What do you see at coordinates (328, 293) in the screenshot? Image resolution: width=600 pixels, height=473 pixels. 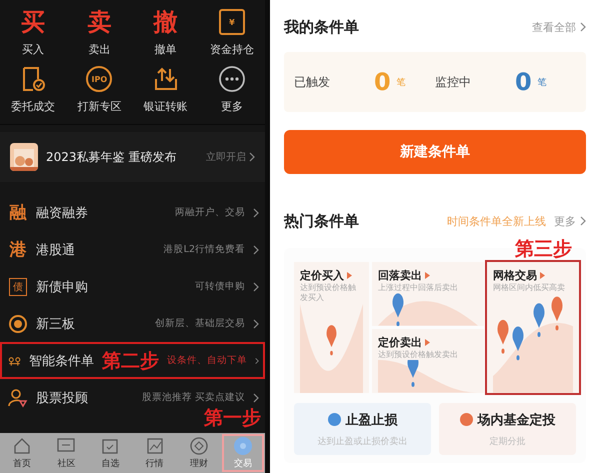 I see `strategy-desc: 达到预设价格触发买入` at bounding box center [328, 293].